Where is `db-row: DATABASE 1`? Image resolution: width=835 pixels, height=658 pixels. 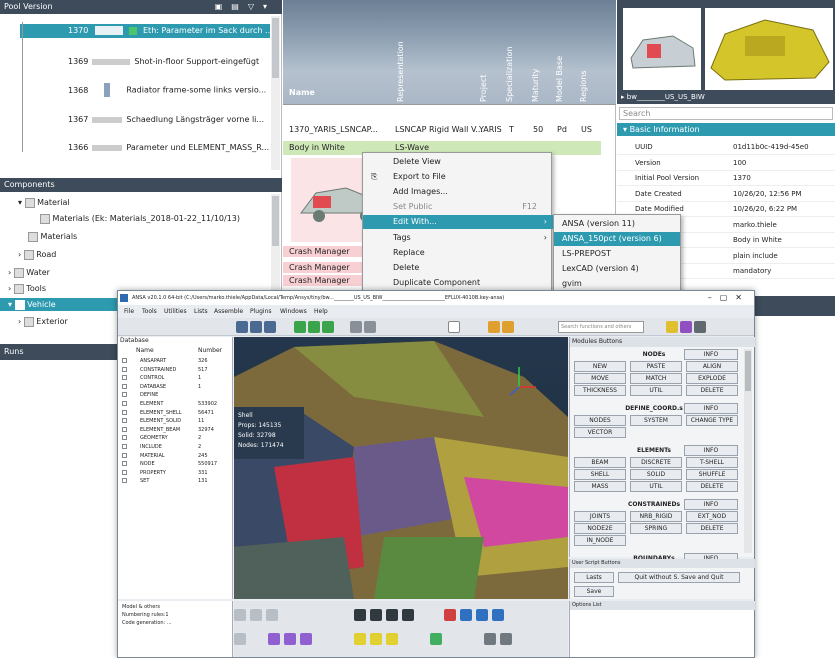 db-row: DATABASE 1 is located at coordinates (175, 387).